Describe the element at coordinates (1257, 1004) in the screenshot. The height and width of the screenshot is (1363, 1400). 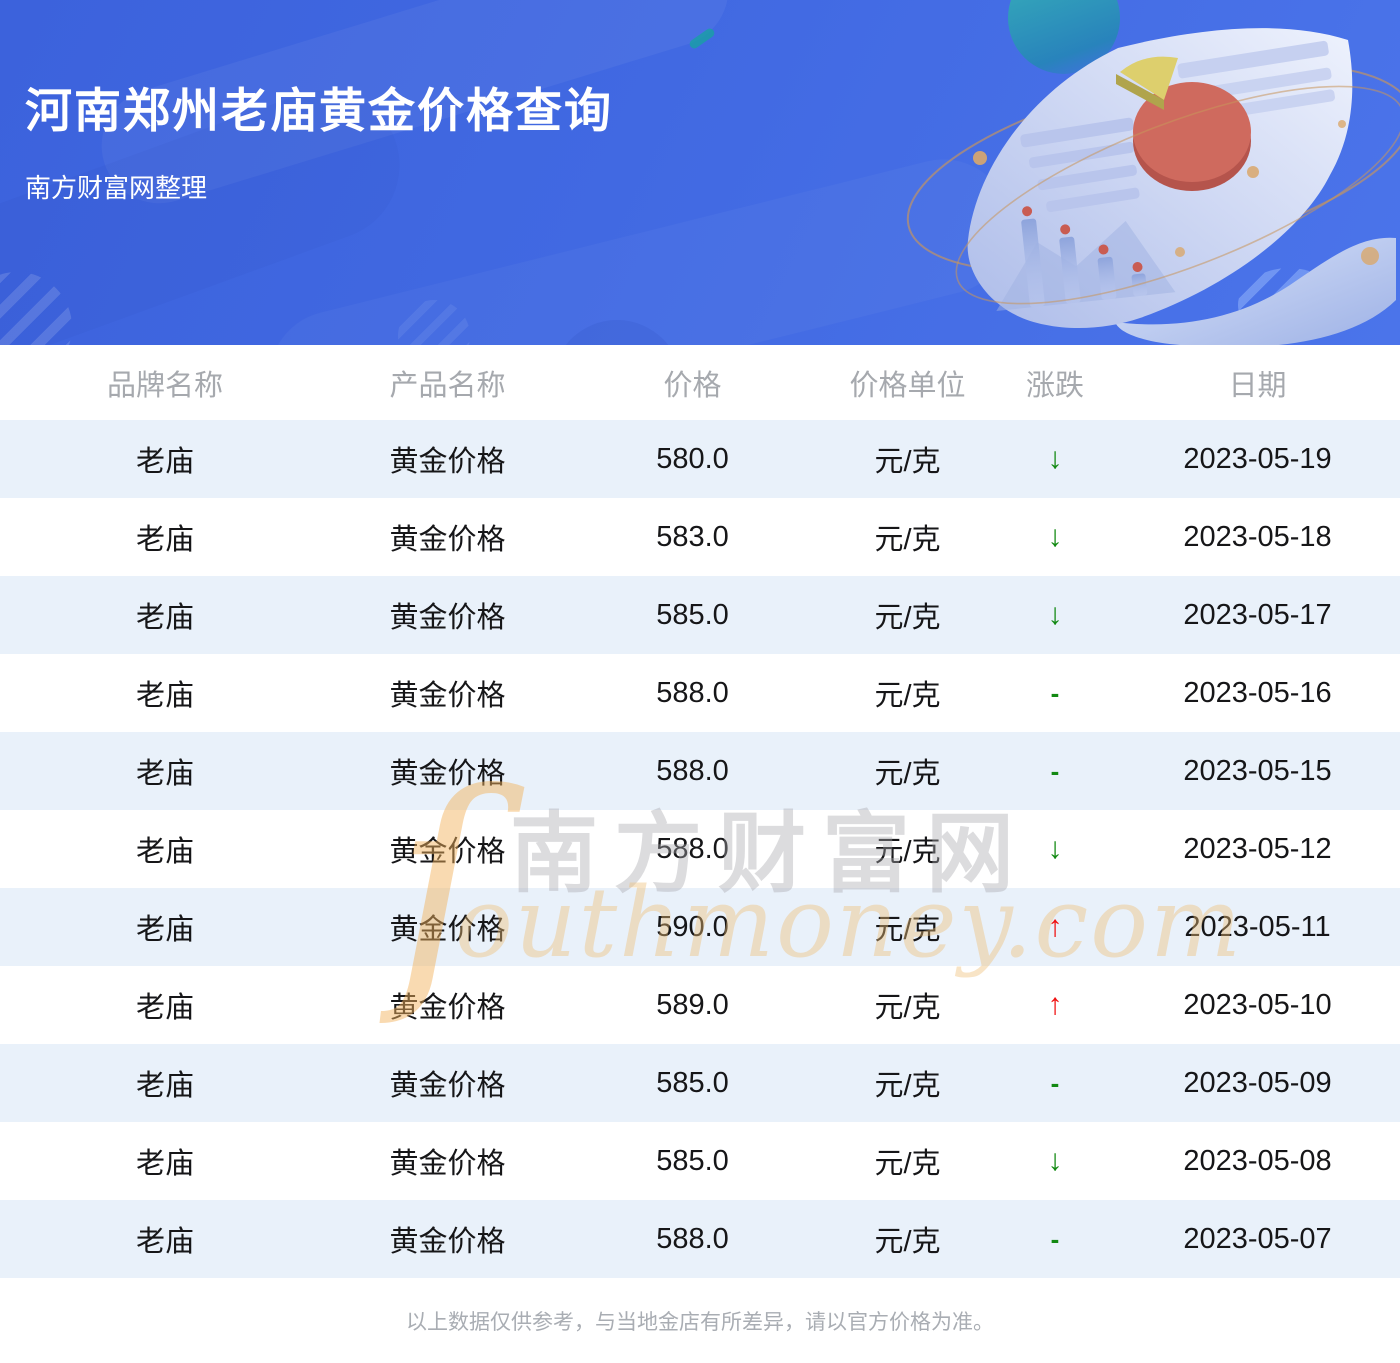
I see `date-cell: 2023-05-10` at that location.